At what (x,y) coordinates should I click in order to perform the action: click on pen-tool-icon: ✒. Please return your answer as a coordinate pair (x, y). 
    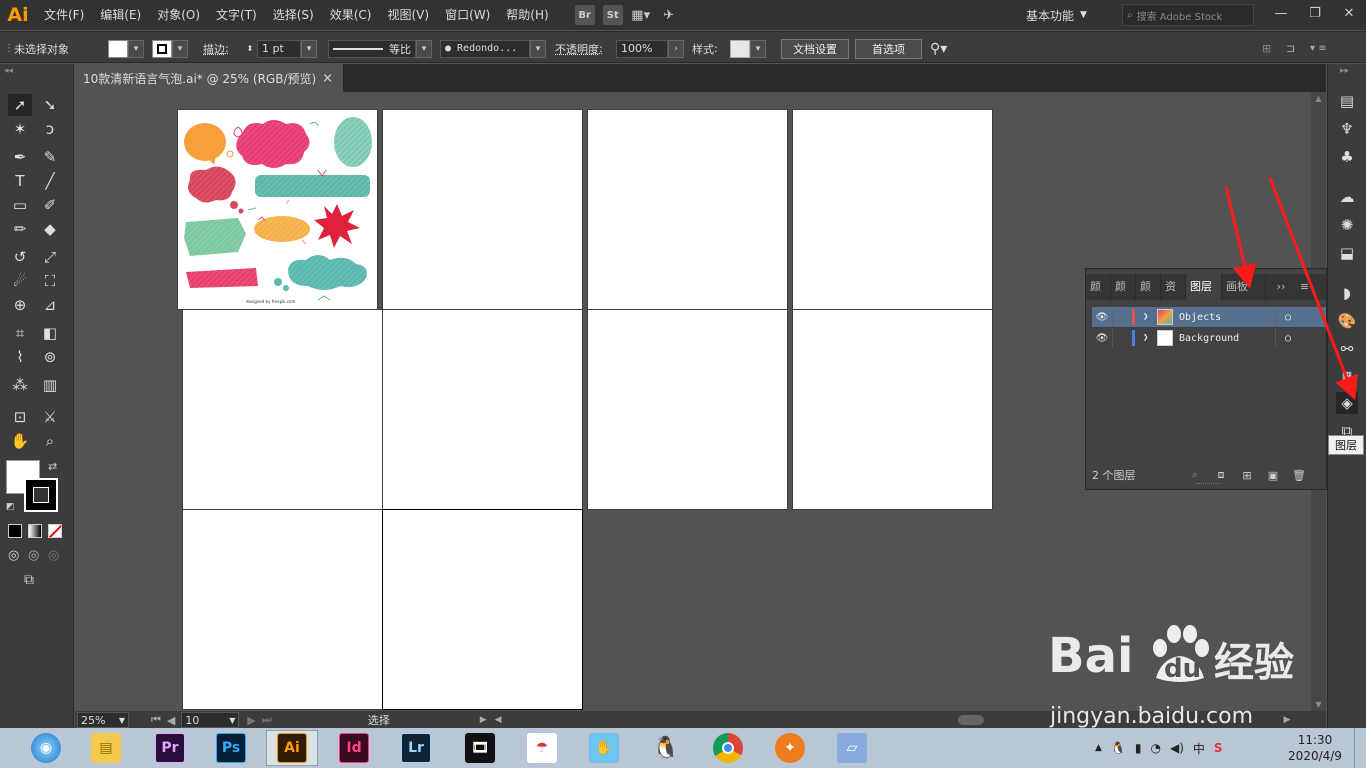
    Looking at the image, I should click on (20, 157).